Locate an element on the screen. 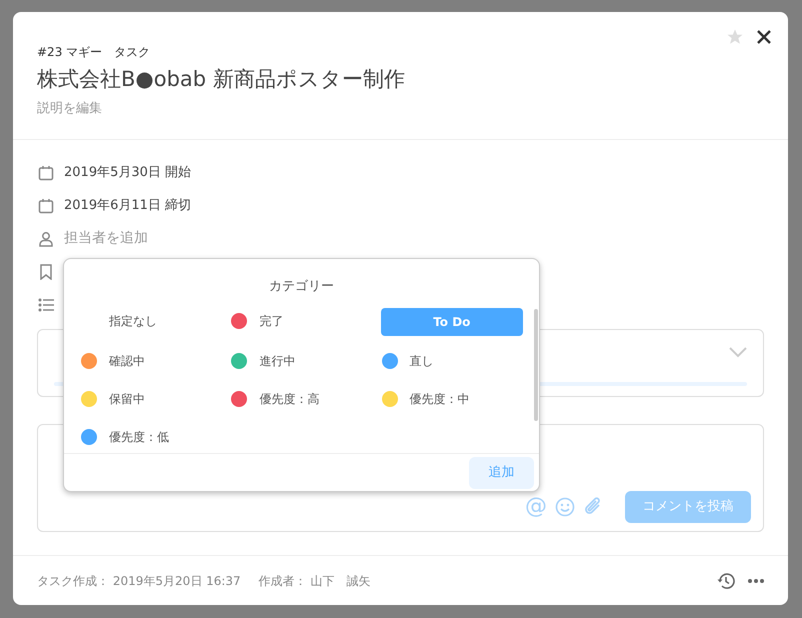  scrollbar is located at coordinates (536, 365).